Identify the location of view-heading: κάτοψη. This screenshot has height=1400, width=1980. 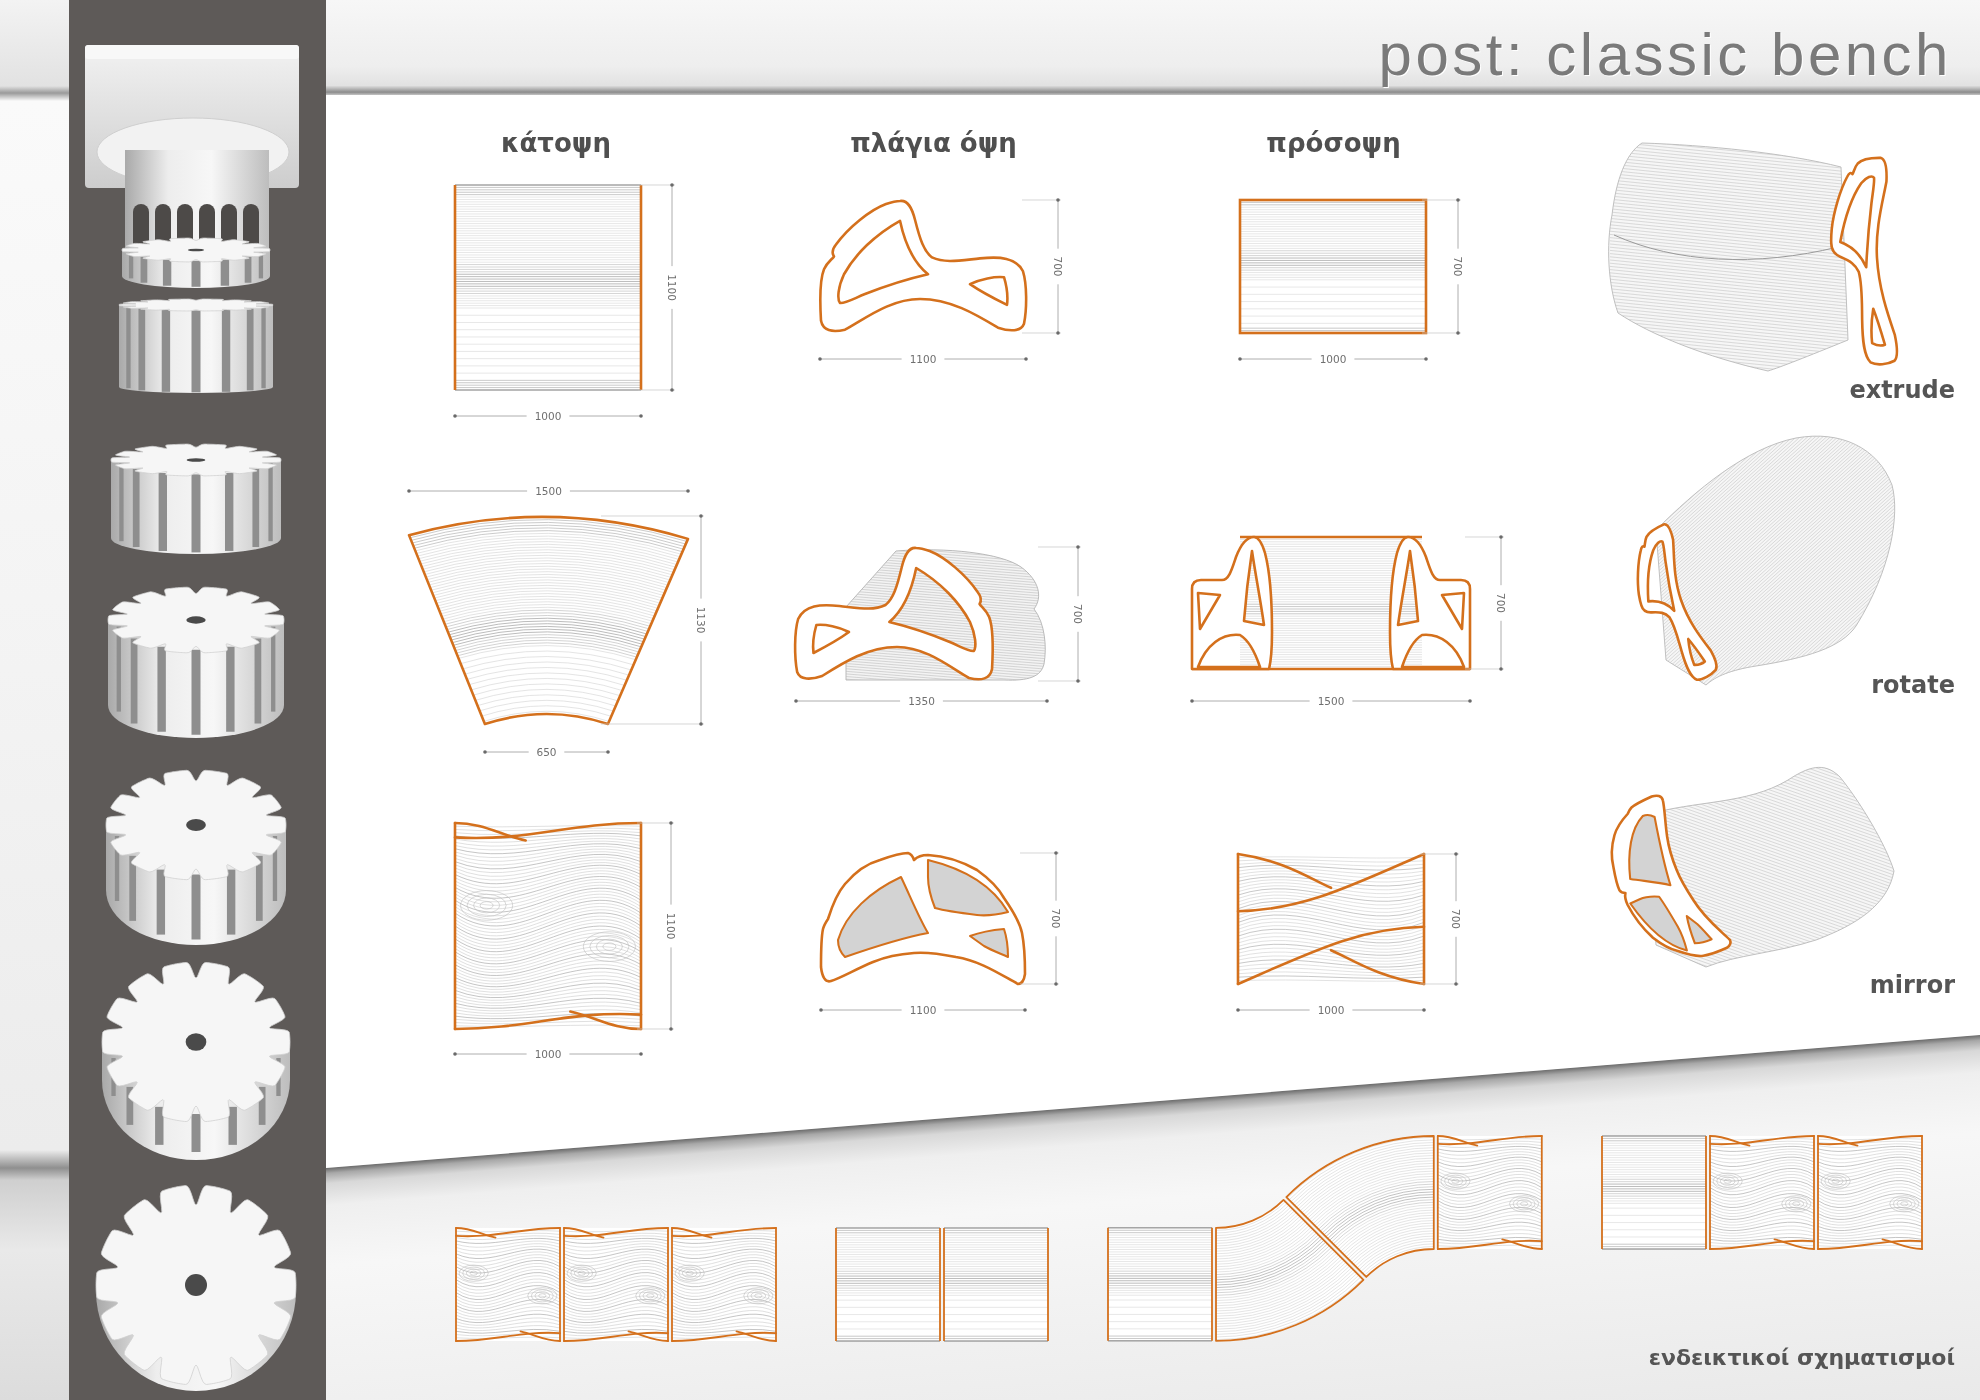
(556, 143).